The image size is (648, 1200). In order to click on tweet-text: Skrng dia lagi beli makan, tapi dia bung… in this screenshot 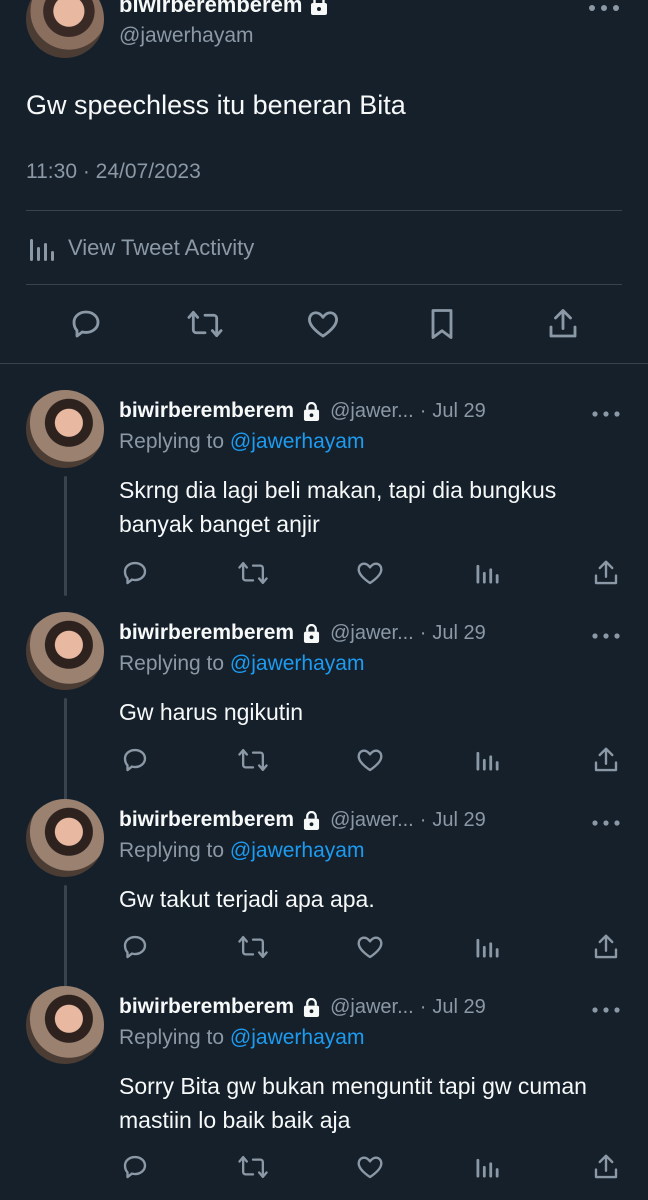, I will do `click(338, 507)`.